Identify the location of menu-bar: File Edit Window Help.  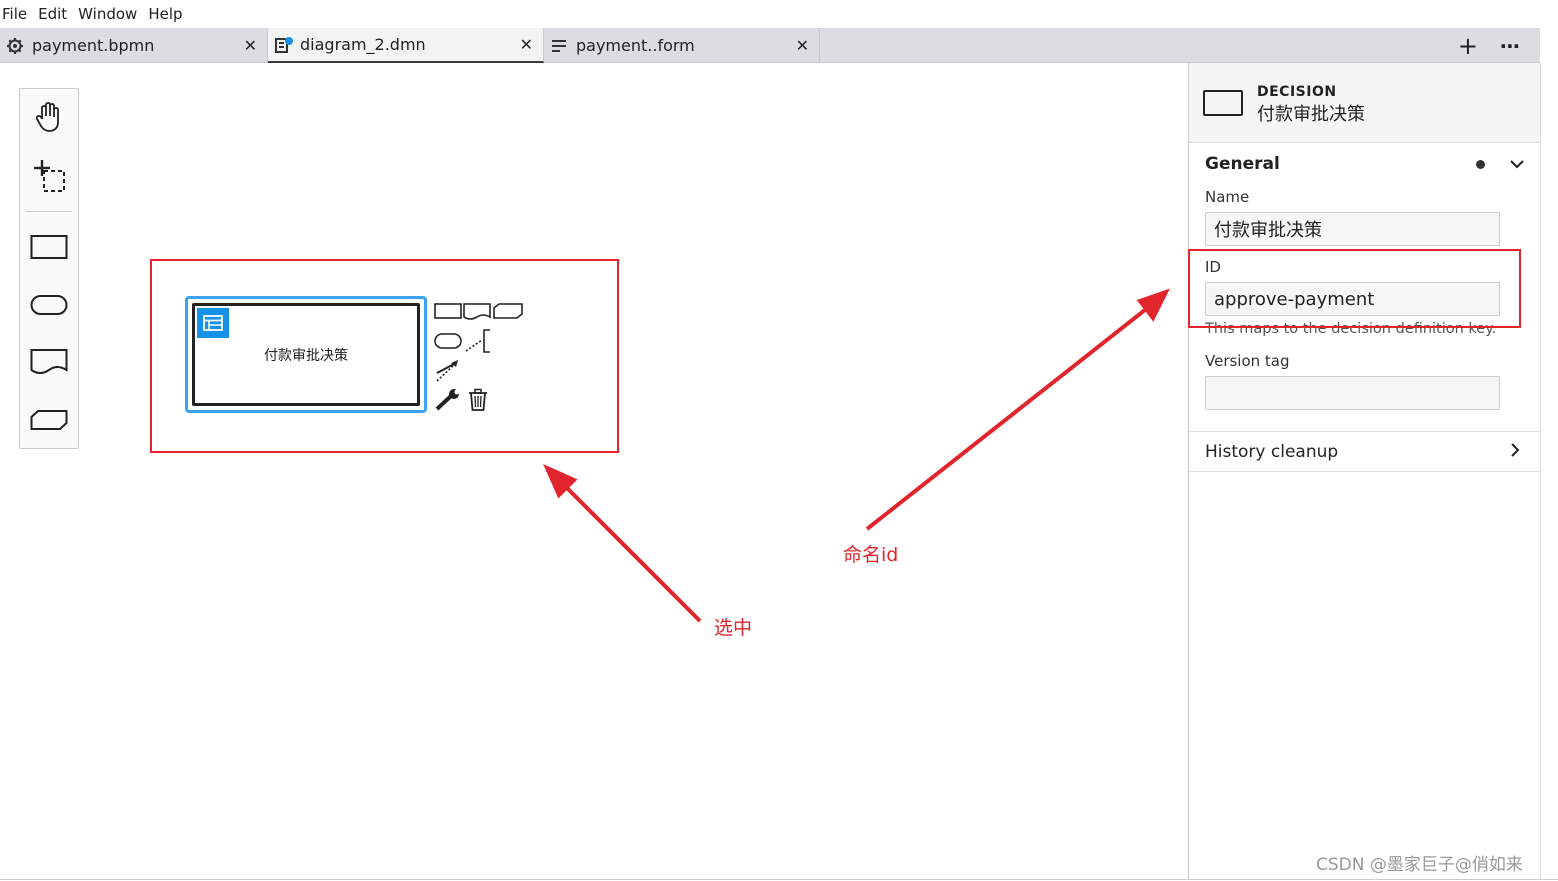
(770, 14).